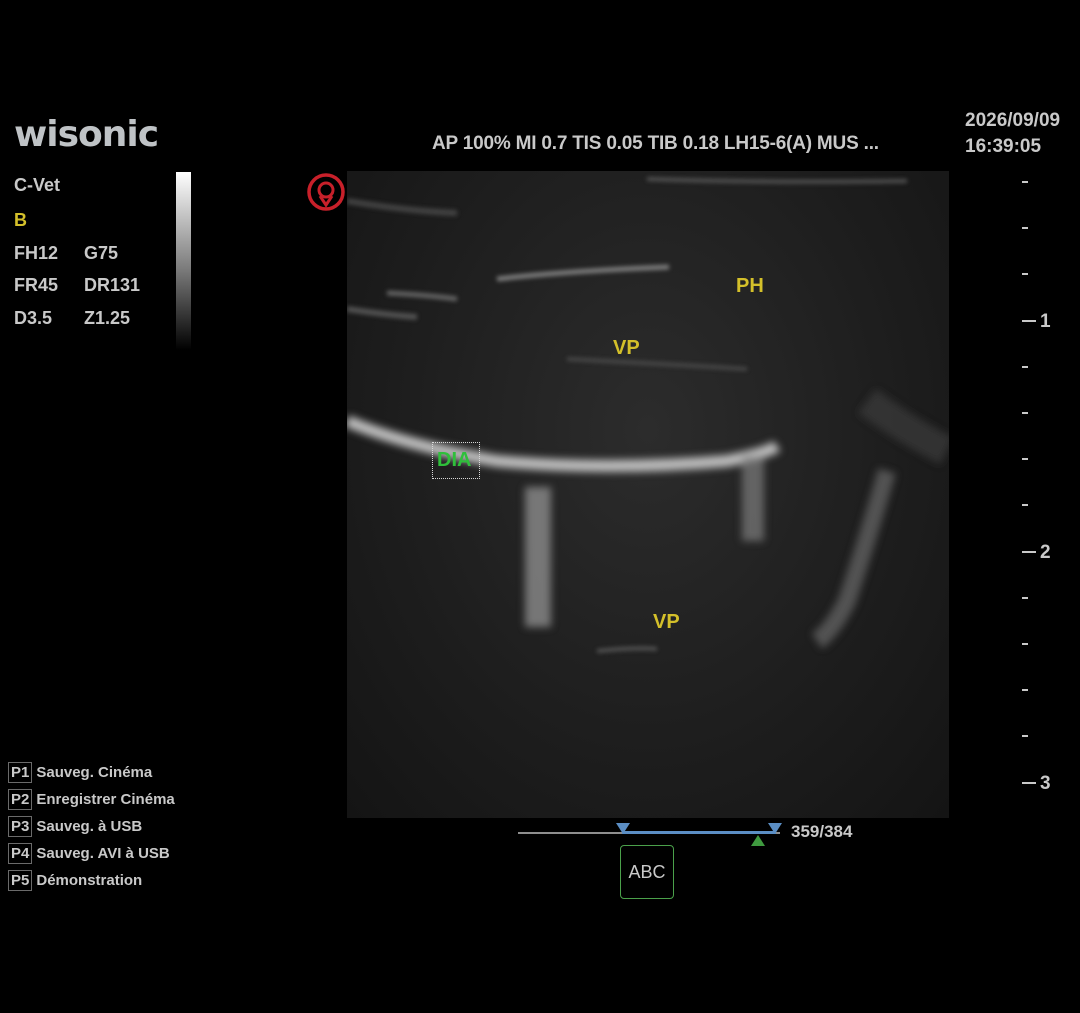 The width and height of the screenshot is (1080, 1013). I want to click on preset-key: P5, so click(20, 880).